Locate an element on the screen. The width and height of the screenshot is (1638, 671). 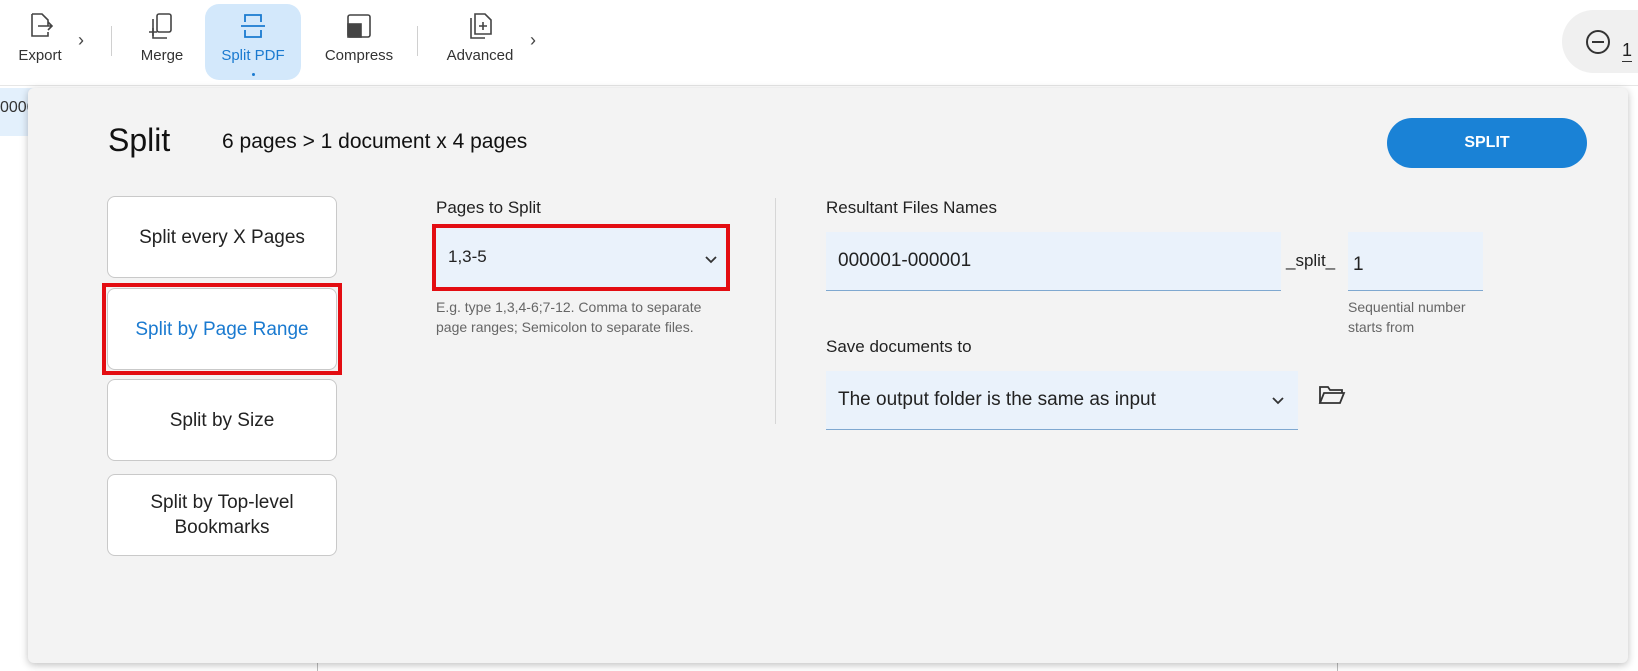
file-name-value: 000001-000001 is located at coordinates (905, 260).